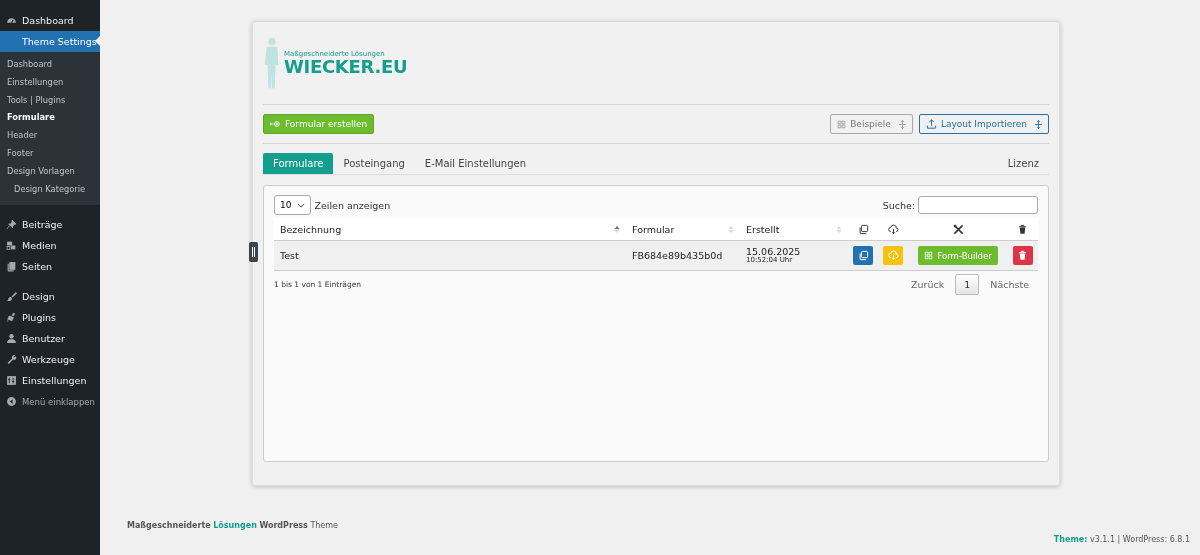 Image resolution: width=1200 pixels, height=555 pixels. Describe the element at coordinates (352, 205) in the screenshot. I see `rows-label: Zeilen anzeigen` at that location.